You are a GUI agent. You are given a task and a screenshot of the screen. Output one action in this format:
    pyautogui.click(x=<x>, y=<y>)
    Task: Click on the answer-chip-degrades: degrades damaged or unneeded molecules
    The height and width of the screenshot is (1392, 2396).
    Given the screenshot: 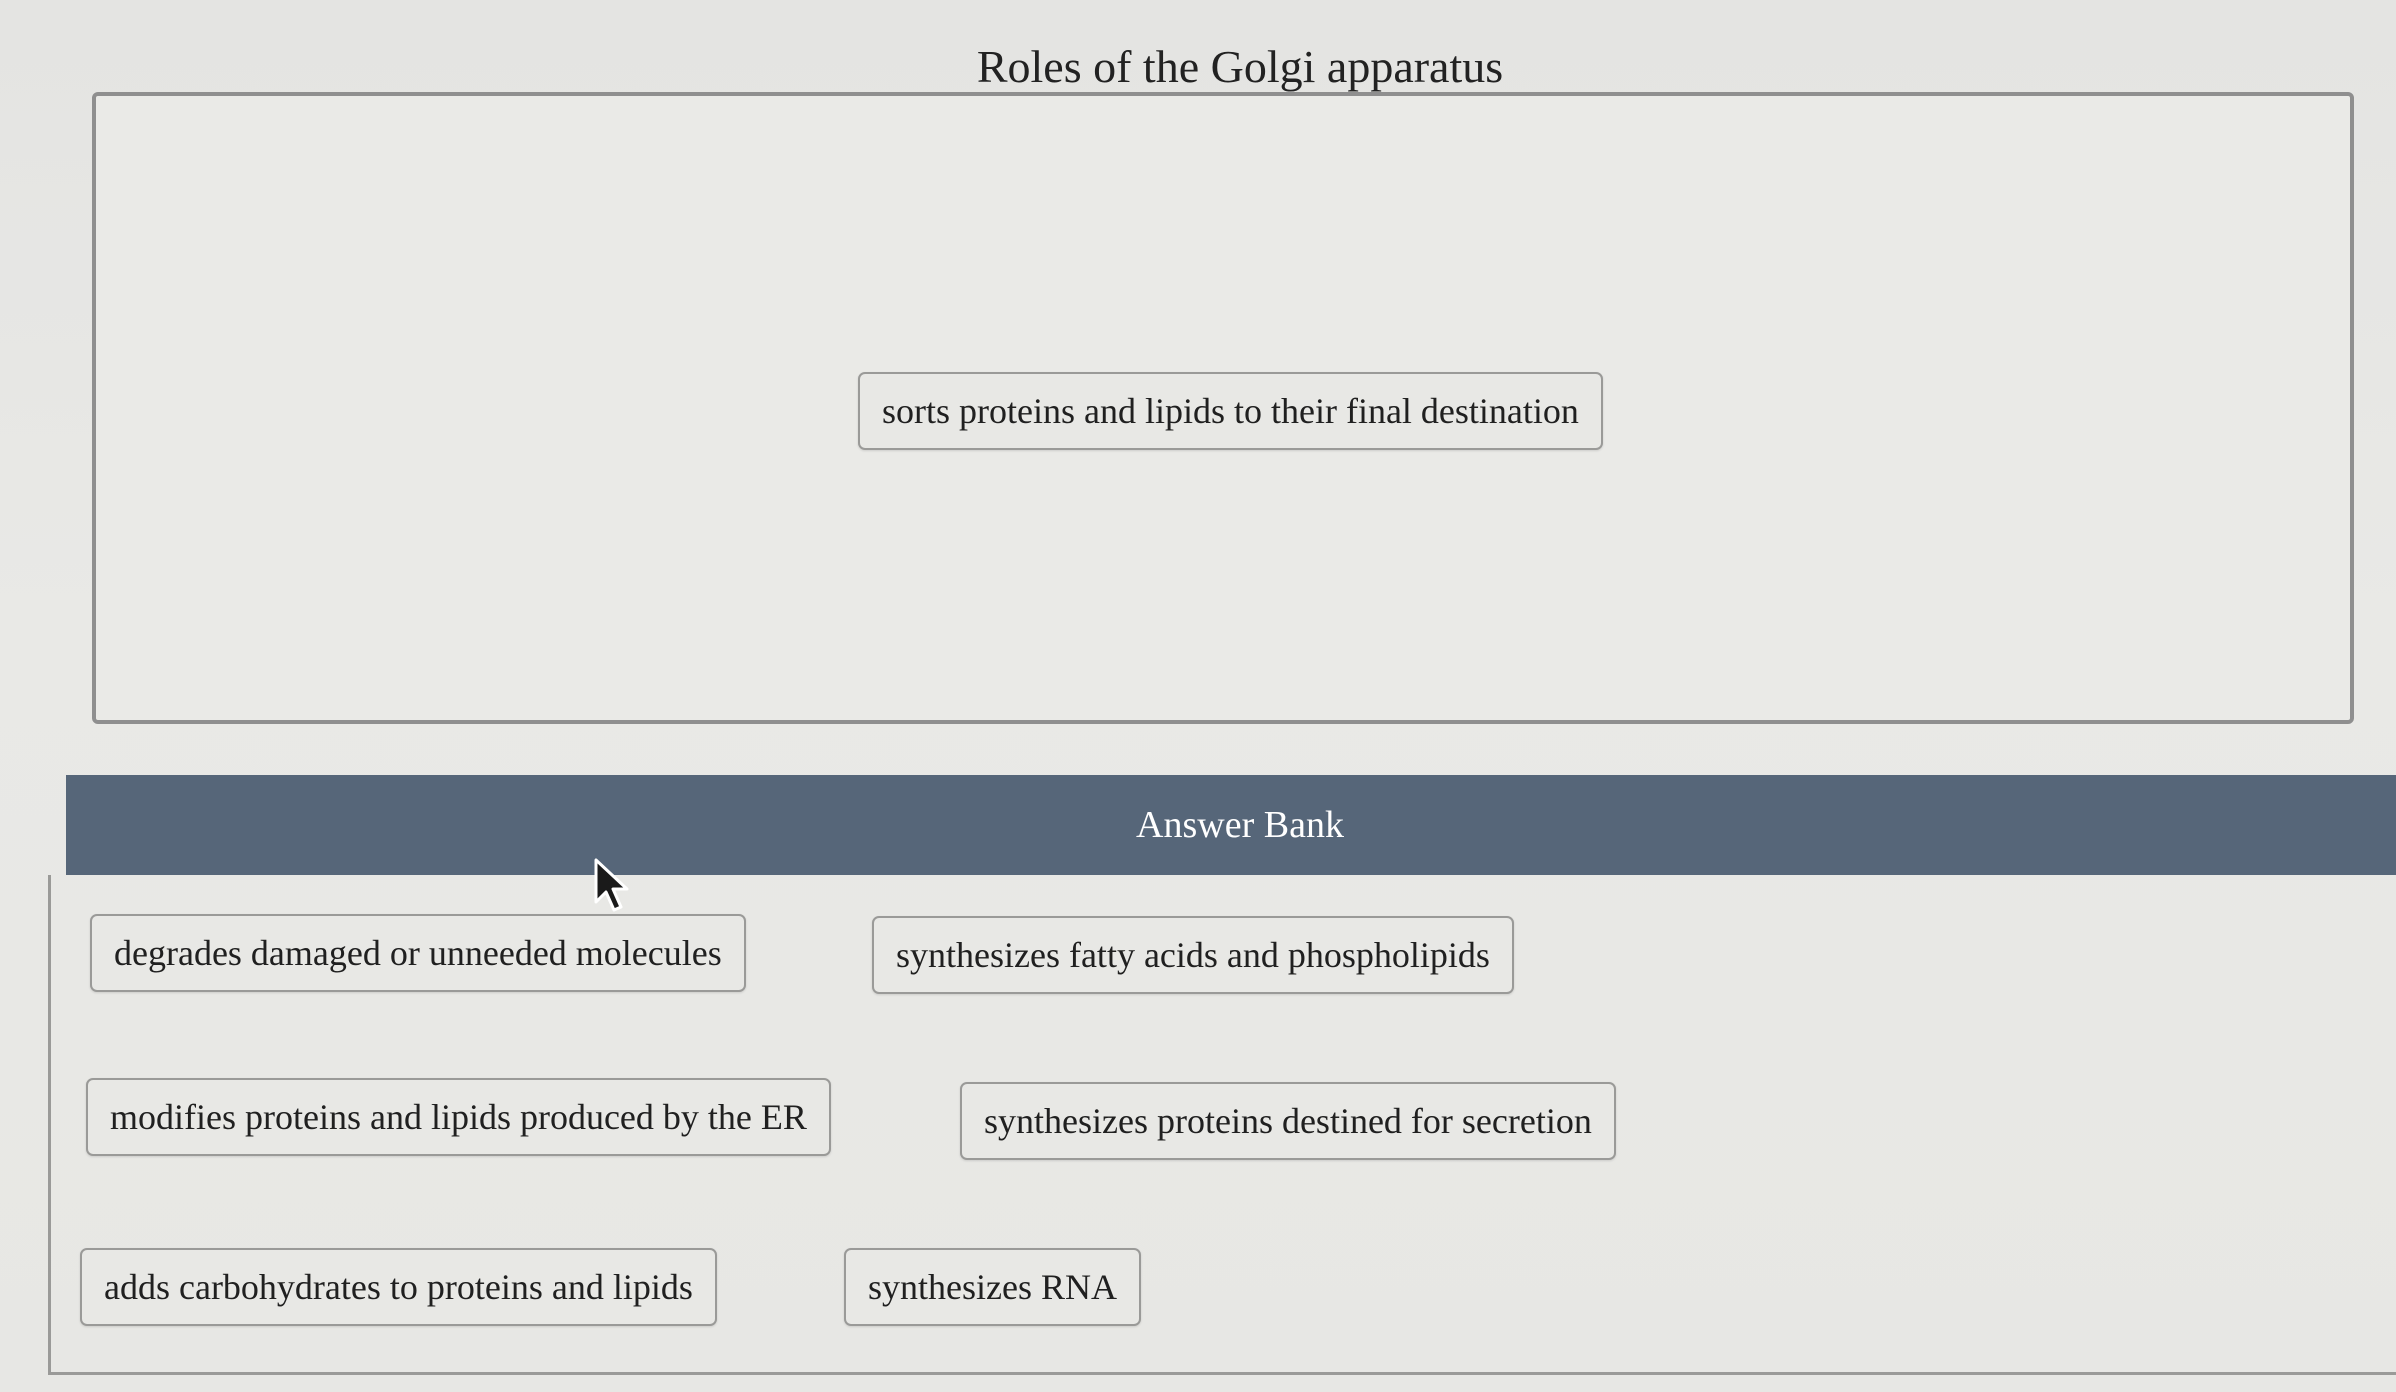 What is the action you would take?
    pyautogui.click(x=418, y=953)
    